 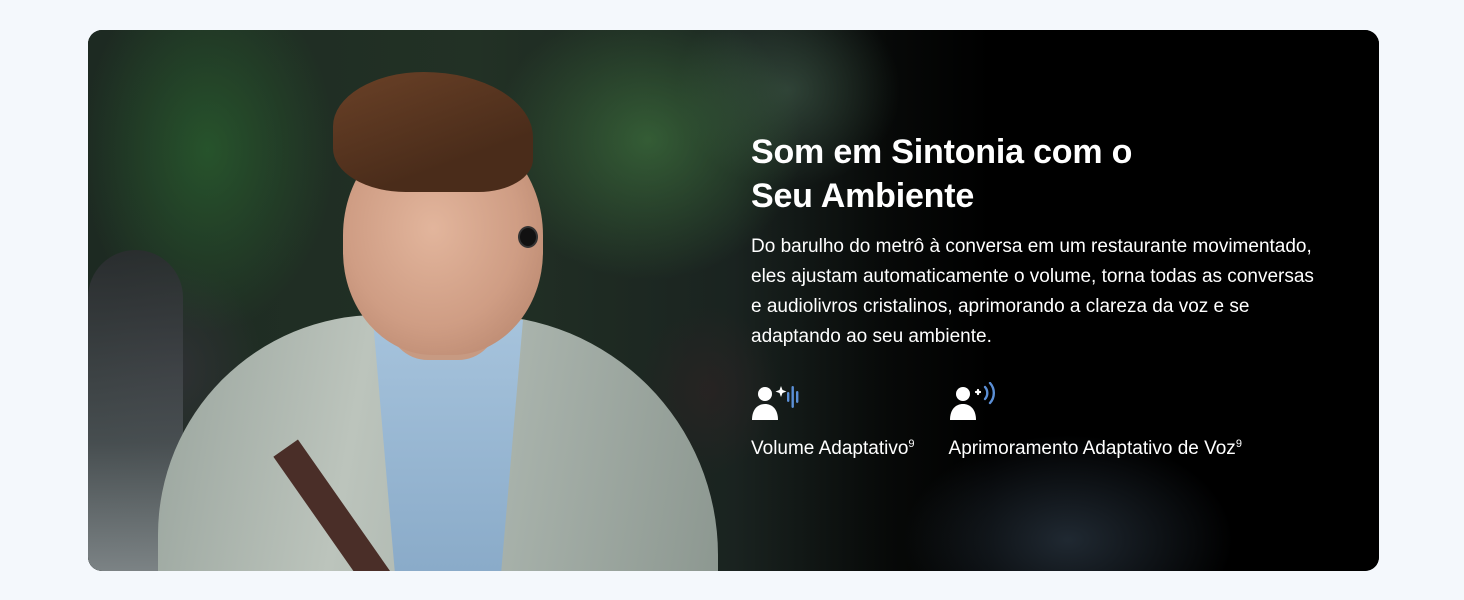 What do you see at coordinates (528, 237) in the screenshot?
I see `earbud` at bounding box center [528, 237].